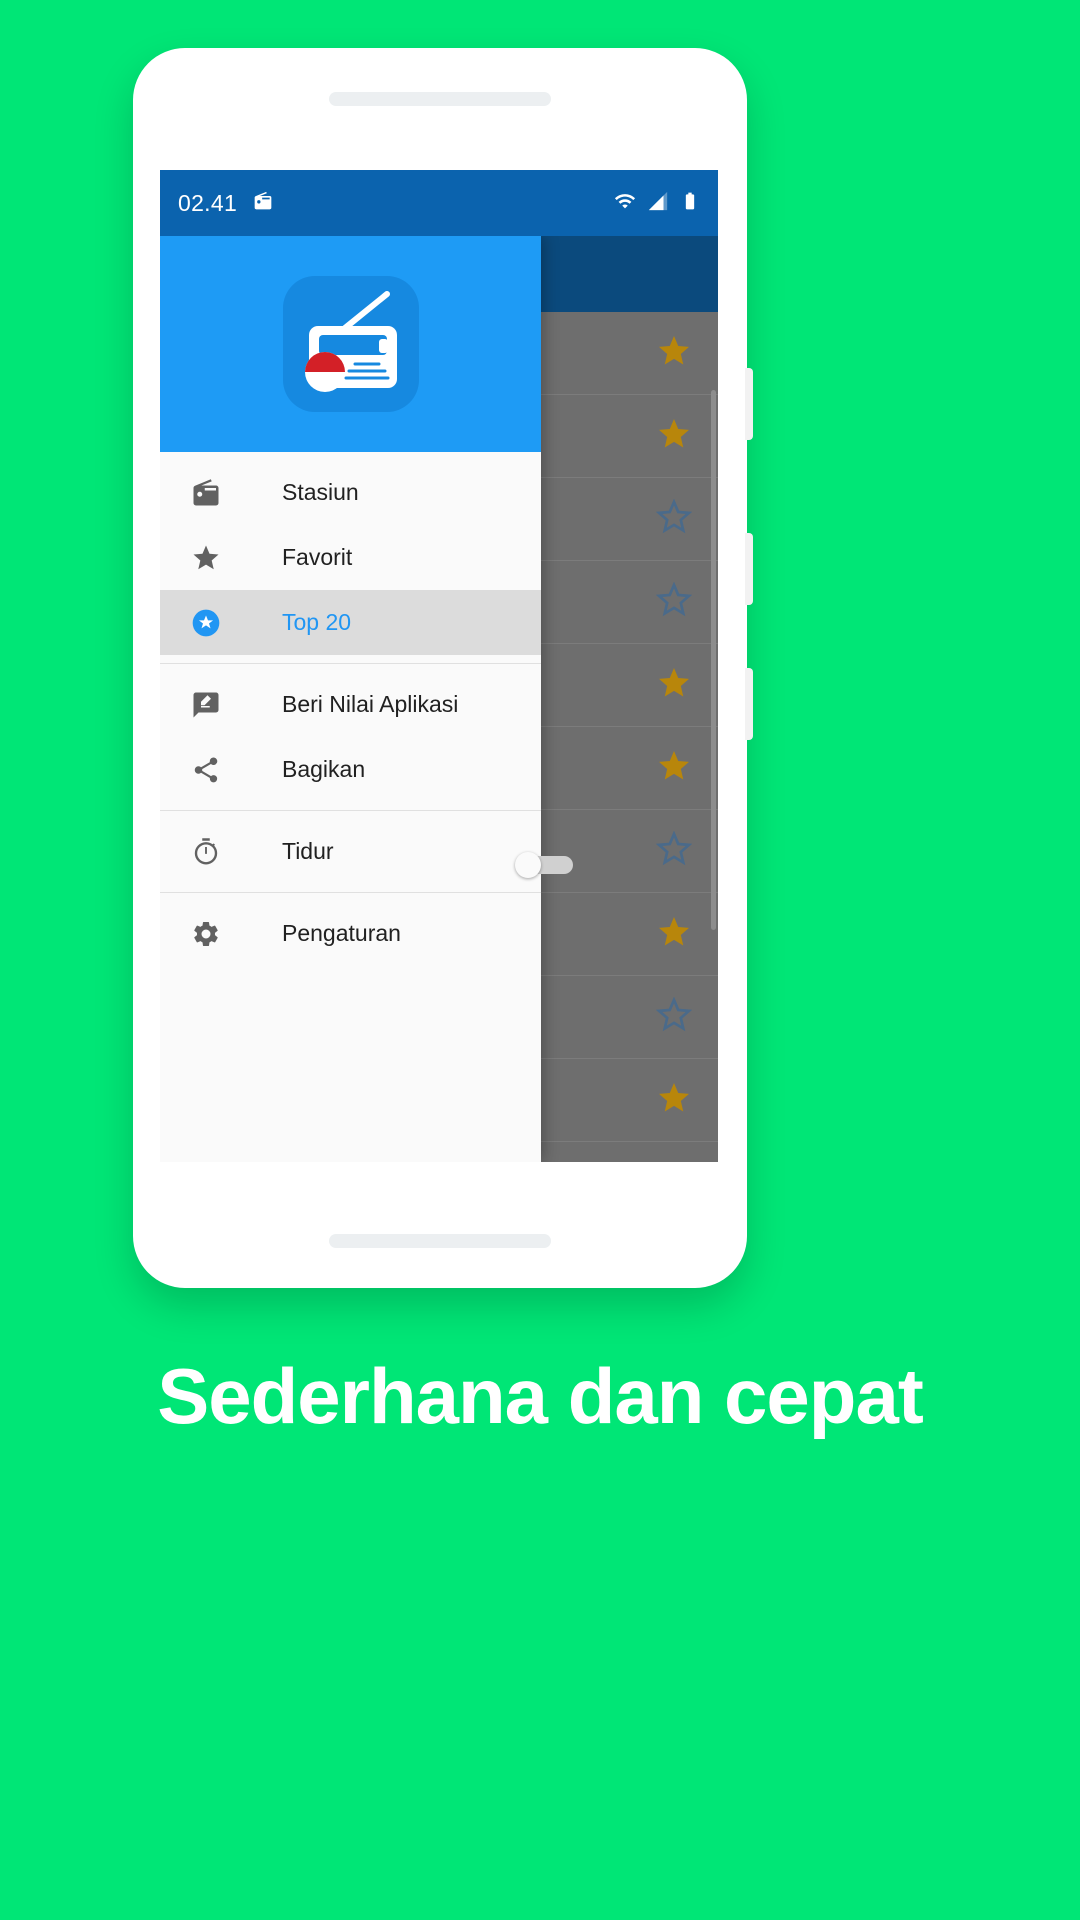 The image size is (1080, 1920). I want to click on drawer-item-bagikan: Bagikan, so click(350, 769).